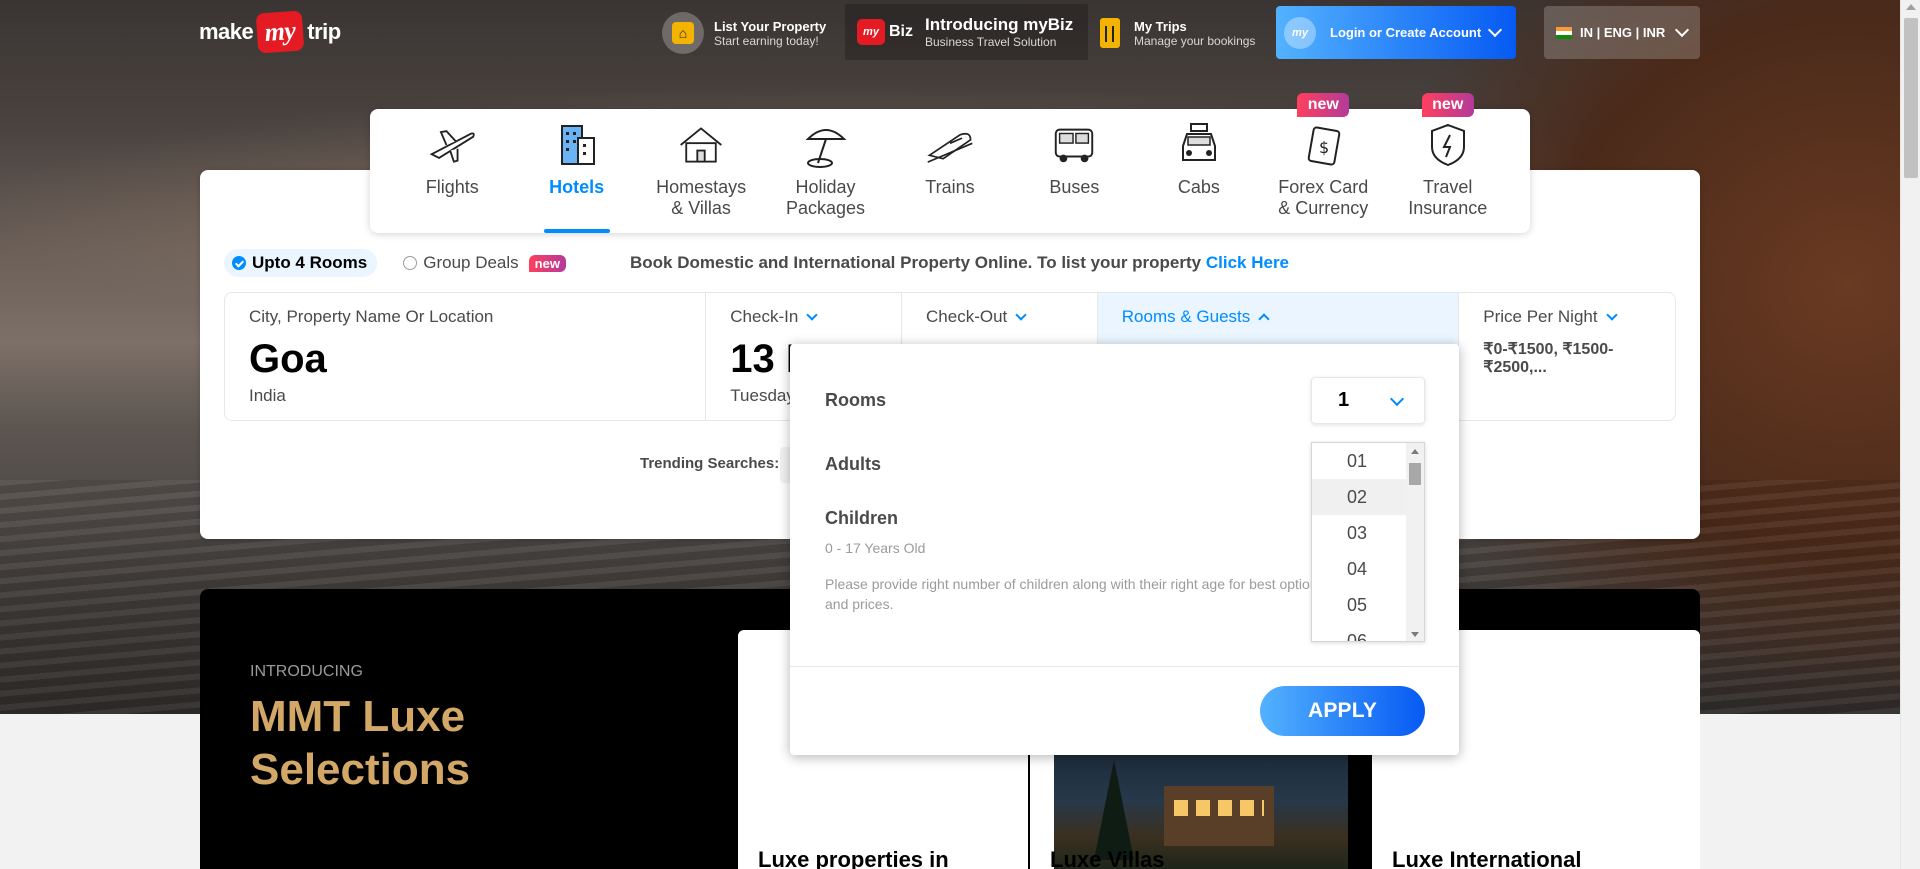 This screenshot has height=869, width=1920. I want to click on umbrella-icon, so click(826, 145).